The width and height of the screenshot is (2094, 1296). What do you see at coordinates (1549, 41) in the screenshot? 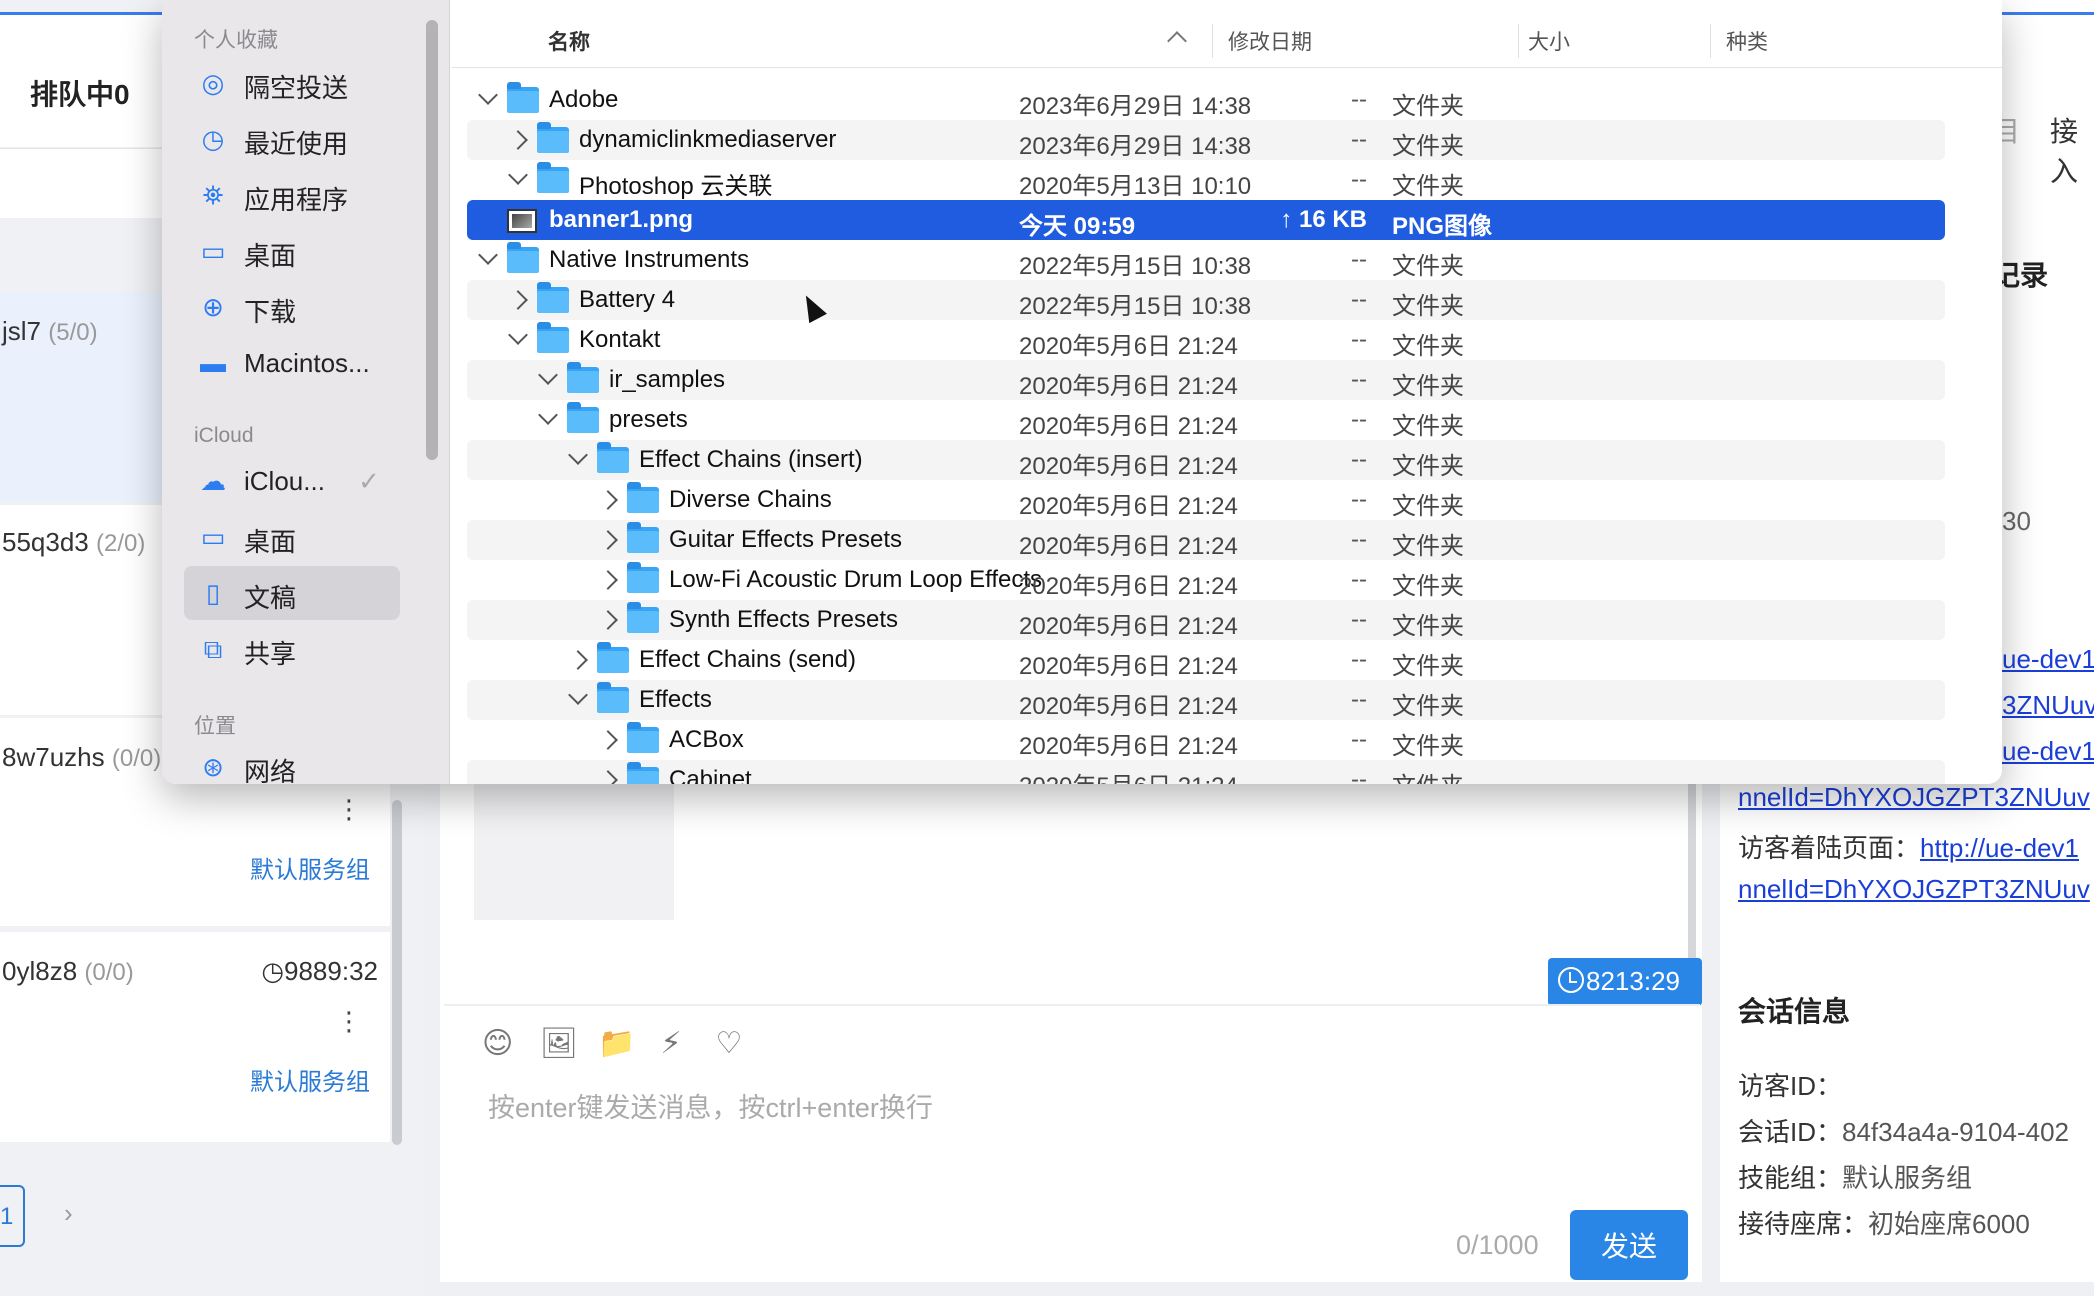
I see `column-size: 大小` at bounding box center [1549, 41].